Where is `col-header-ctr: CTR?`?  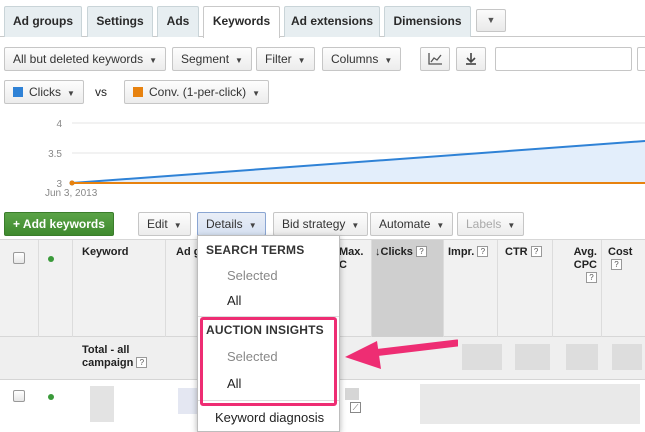 col-header-ctr: CTR? is located at coordinates (523, 252).